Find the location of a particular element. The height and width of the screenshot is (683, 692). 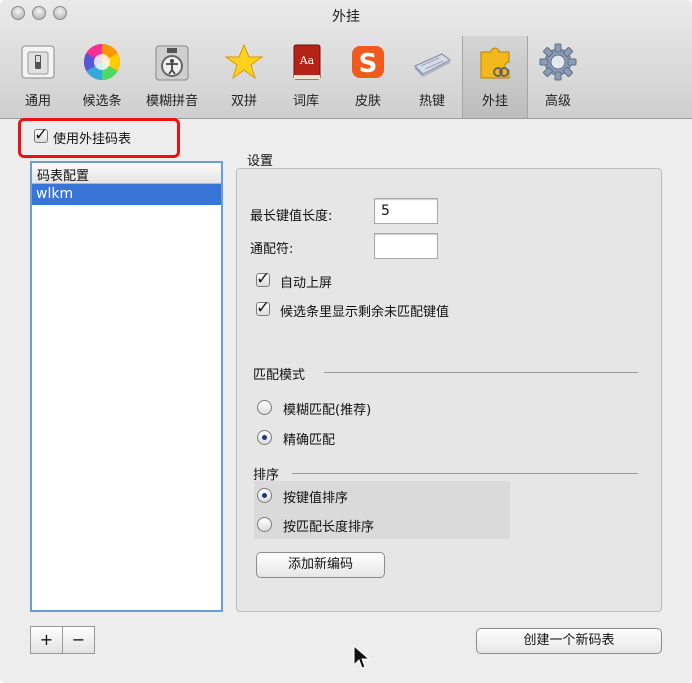

toolbar-item-candidate-bar: 候选条 is located at coordinates (102, 77).